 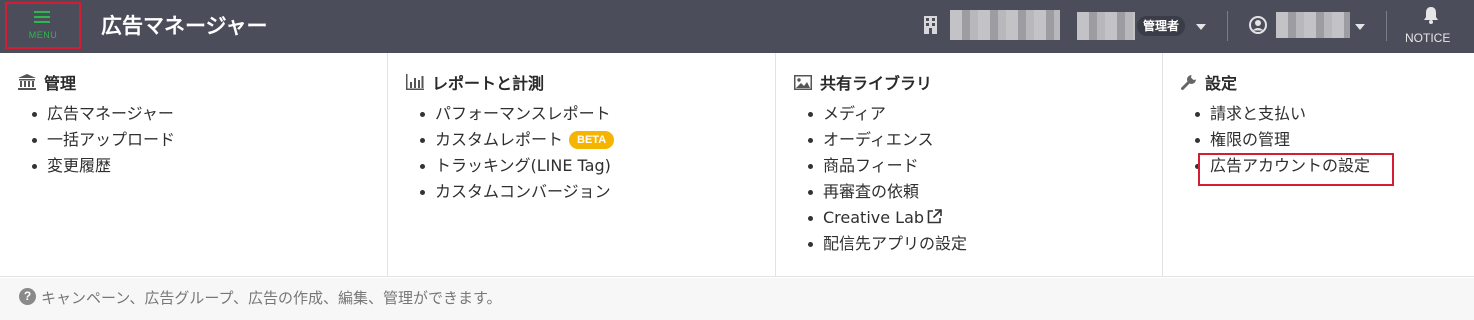 What do you see at coordinates (737, 299) in the screenshot?
I see `footer-bar: ? キャンペーン、広告グループ、広告の作成、編集、管理ができます。` at bounding box center [737, 299].